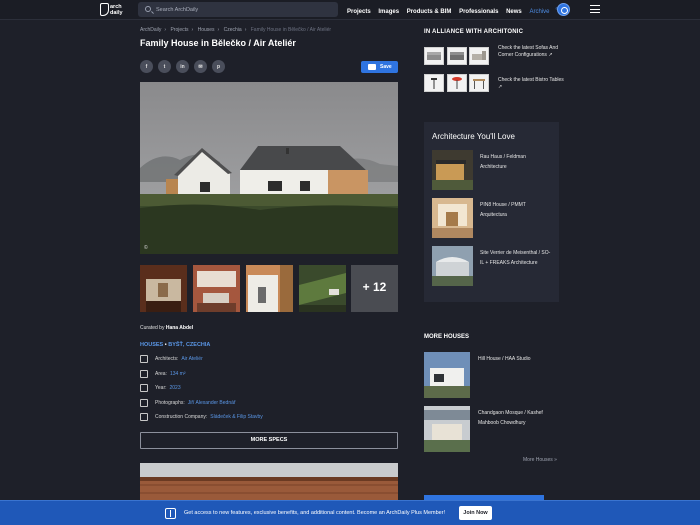 The image size is (700, 525). I want to click on archi-link-bistro: Check the latest Bistro Tables ↗, so click(533, 84).